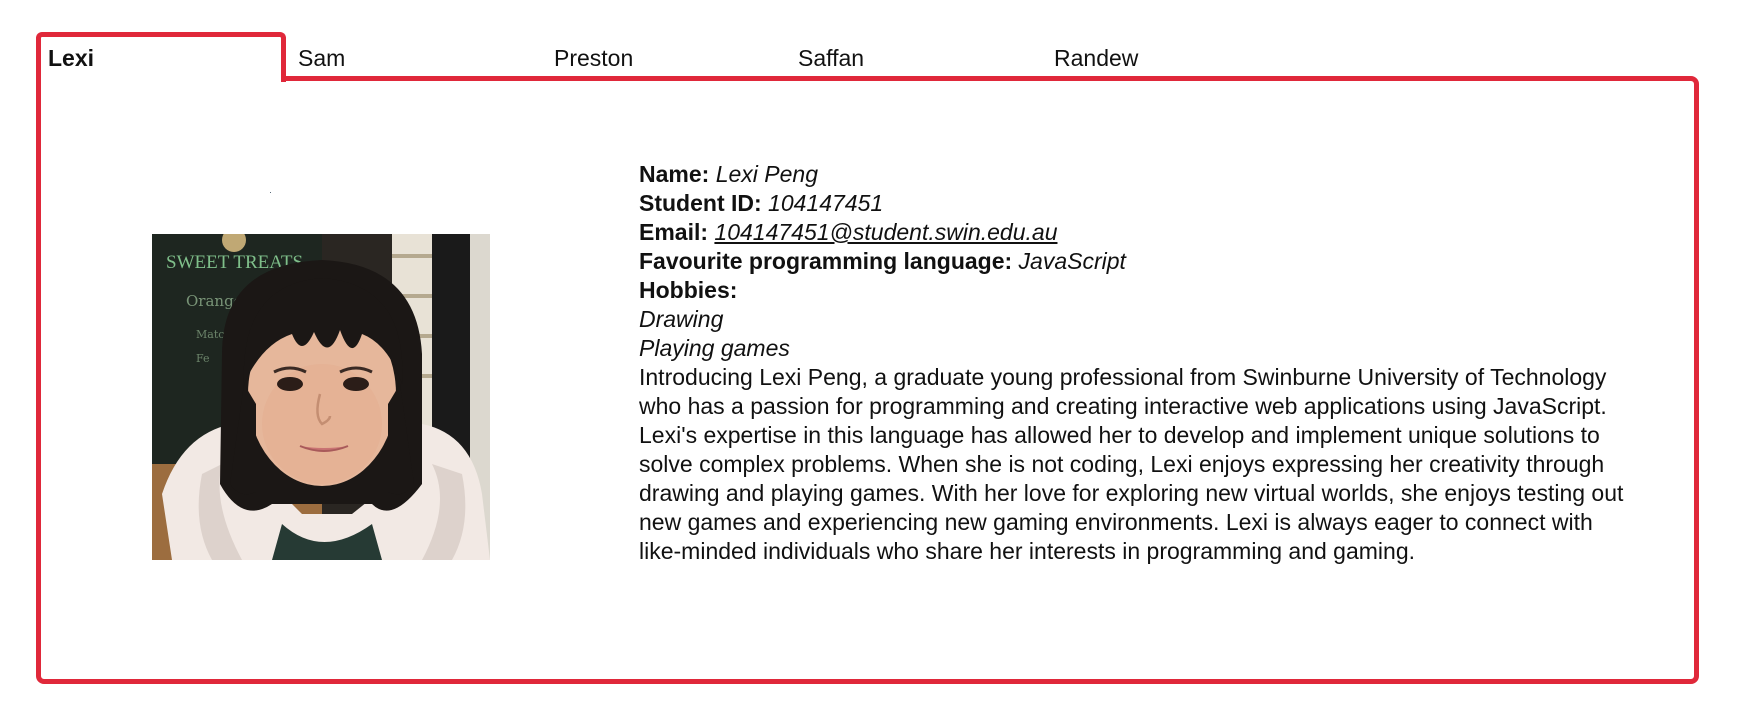 The height and width of the screenshot is (727, 1739). What do you see at coordinates (926, 55) in the screenshot?
I see `tab-saffan: Saffan` at bounding box center [926, 55].